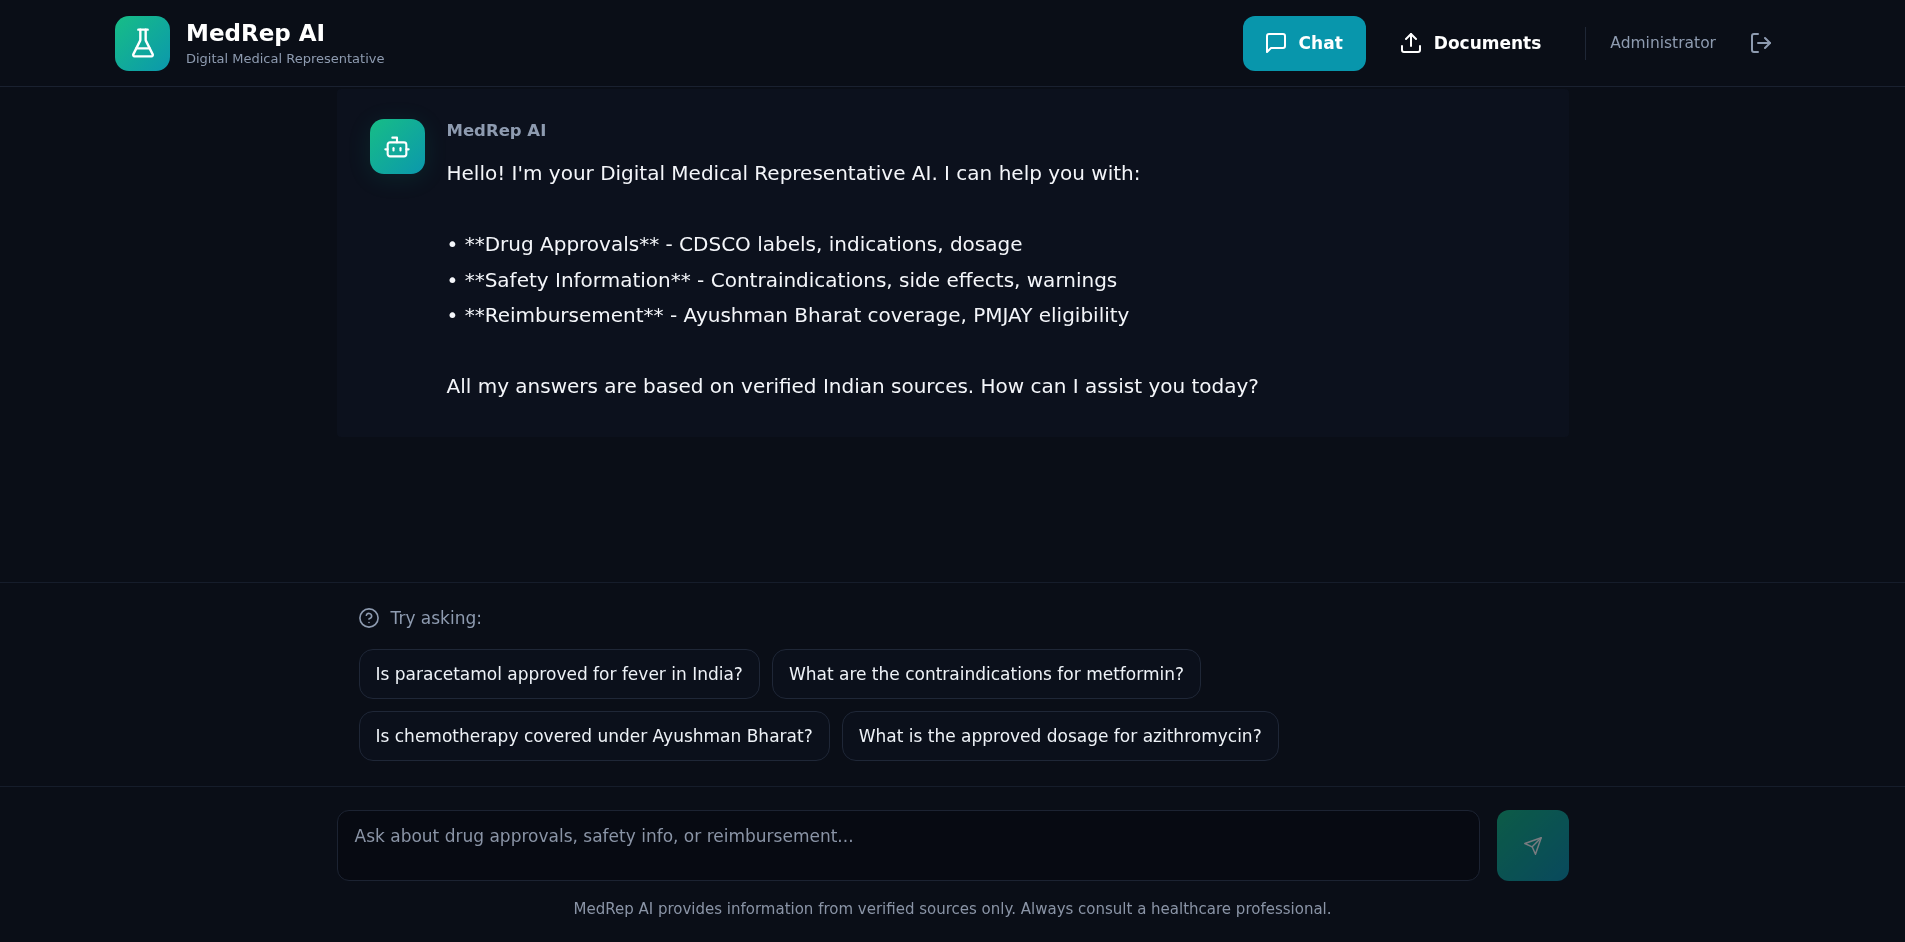  I want to click on suggestions-title: Try asking:, so click(436, 618).